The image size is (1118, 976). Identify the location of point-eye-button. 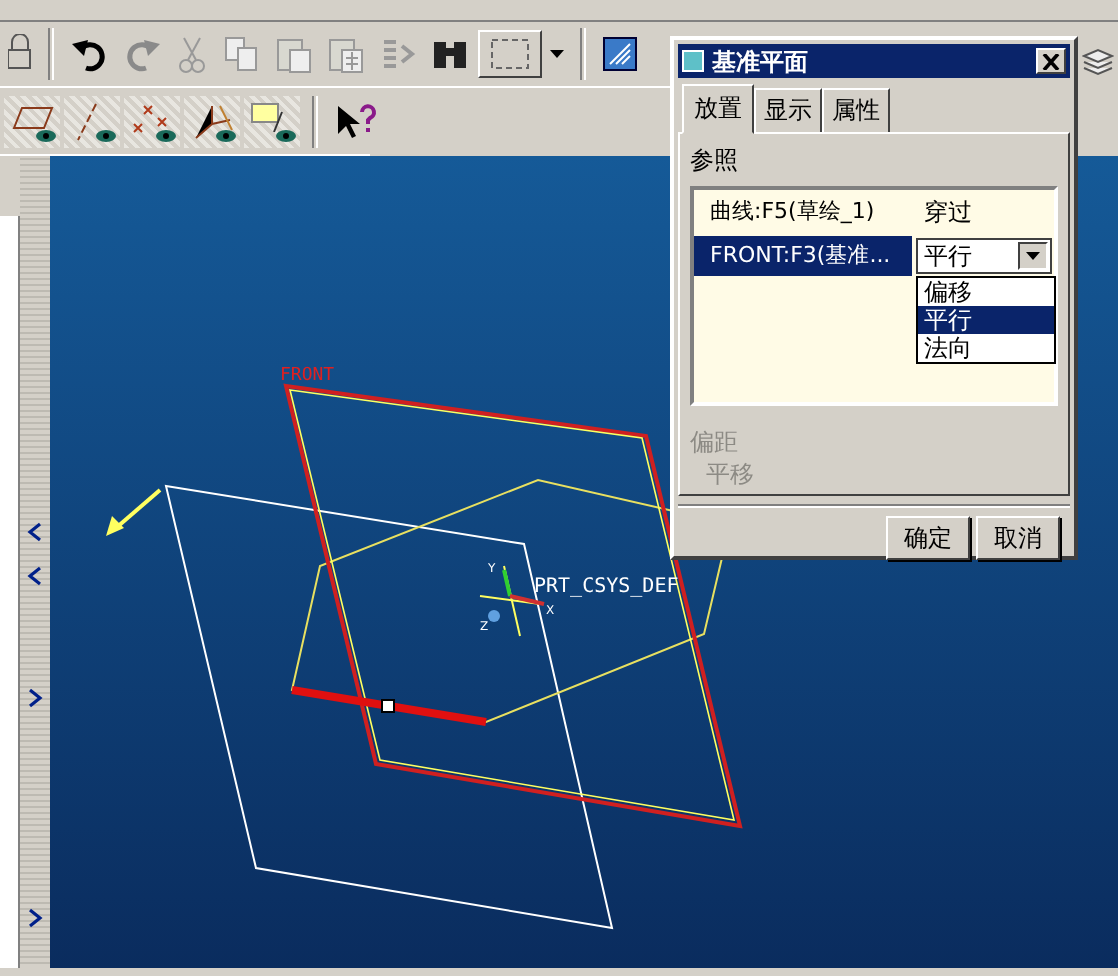
(152, 121).